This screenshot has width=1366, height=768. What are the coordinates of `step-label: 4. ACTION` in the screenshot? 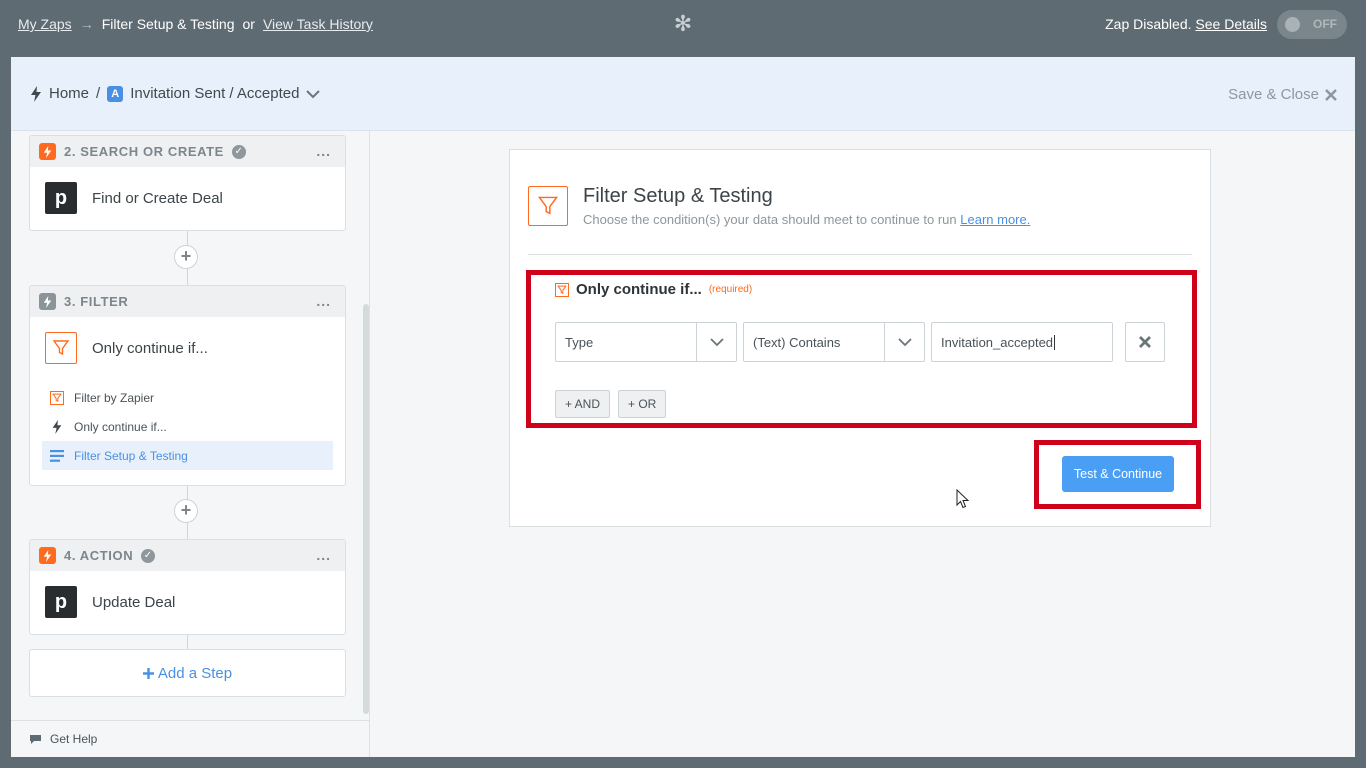 It's located at (99, 555).